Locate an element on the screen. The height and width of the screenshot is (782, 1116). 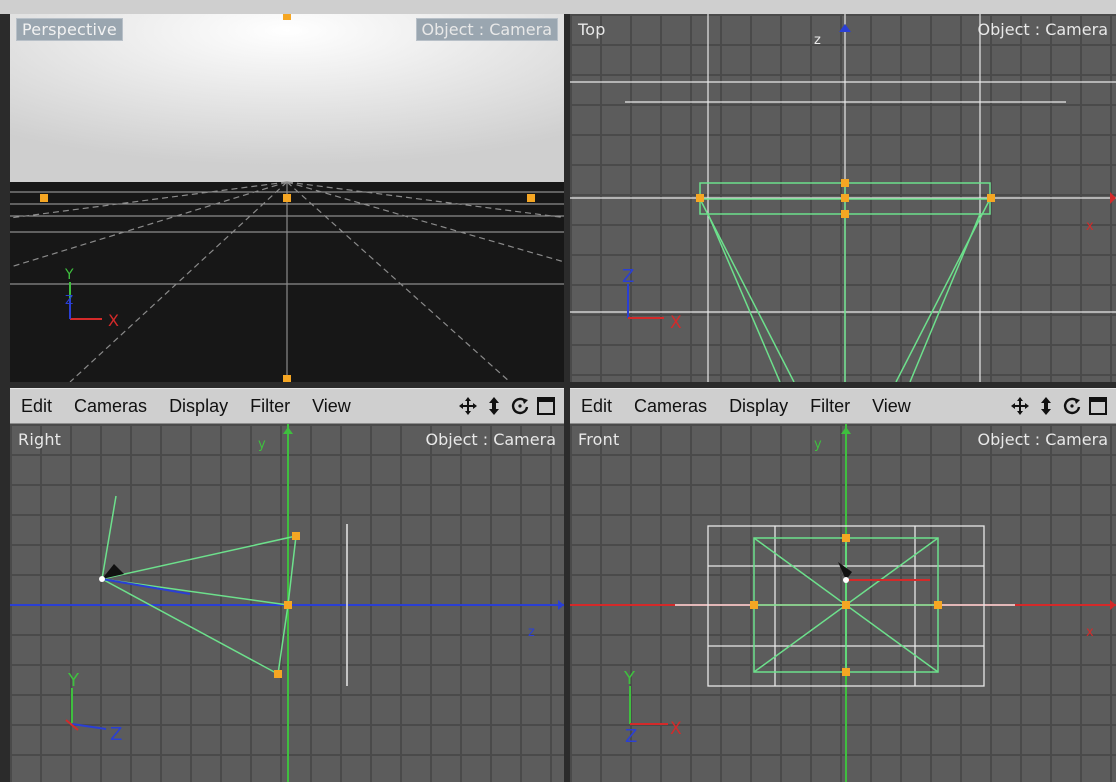
viewport-label: Right is located at coordinates (40, 439).